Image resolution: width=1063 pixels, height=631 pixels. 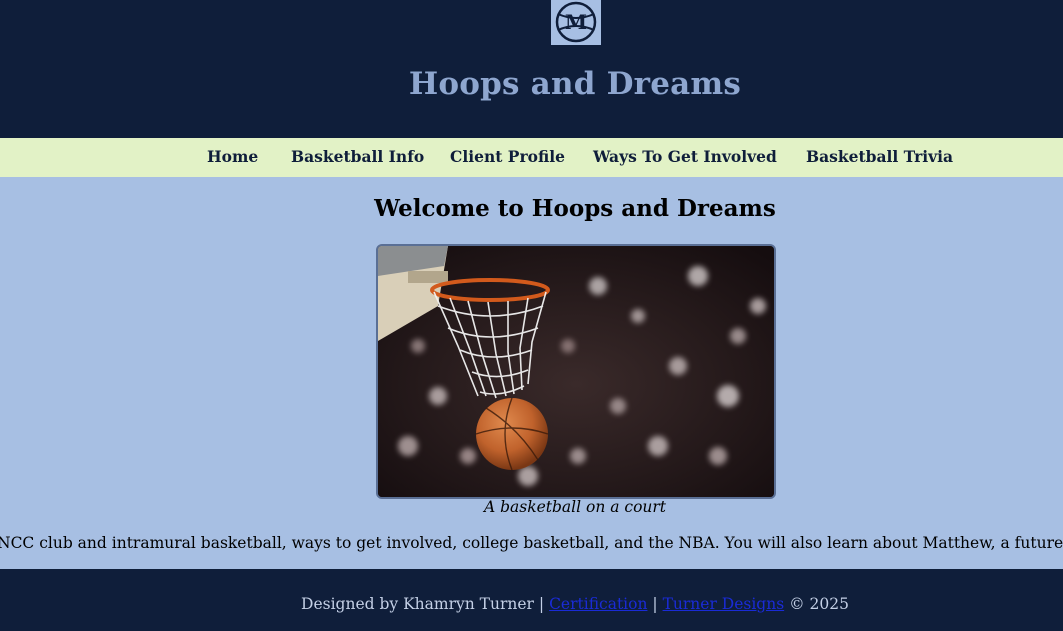 What do you see at coordinates (575, 84) in the screenshot?
I see `site-title: Hoops and Dreams` at bounding box center [575, 84].